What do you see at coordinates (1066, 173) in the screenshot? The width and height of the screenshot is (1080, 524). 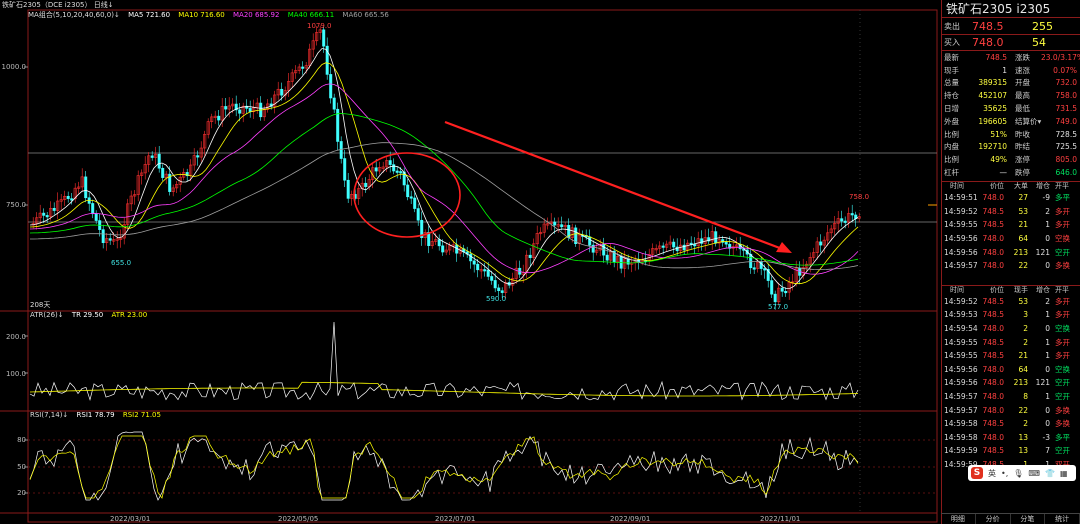 I see `quote-value-2: 646.0` at bounding box center [1066, 173].